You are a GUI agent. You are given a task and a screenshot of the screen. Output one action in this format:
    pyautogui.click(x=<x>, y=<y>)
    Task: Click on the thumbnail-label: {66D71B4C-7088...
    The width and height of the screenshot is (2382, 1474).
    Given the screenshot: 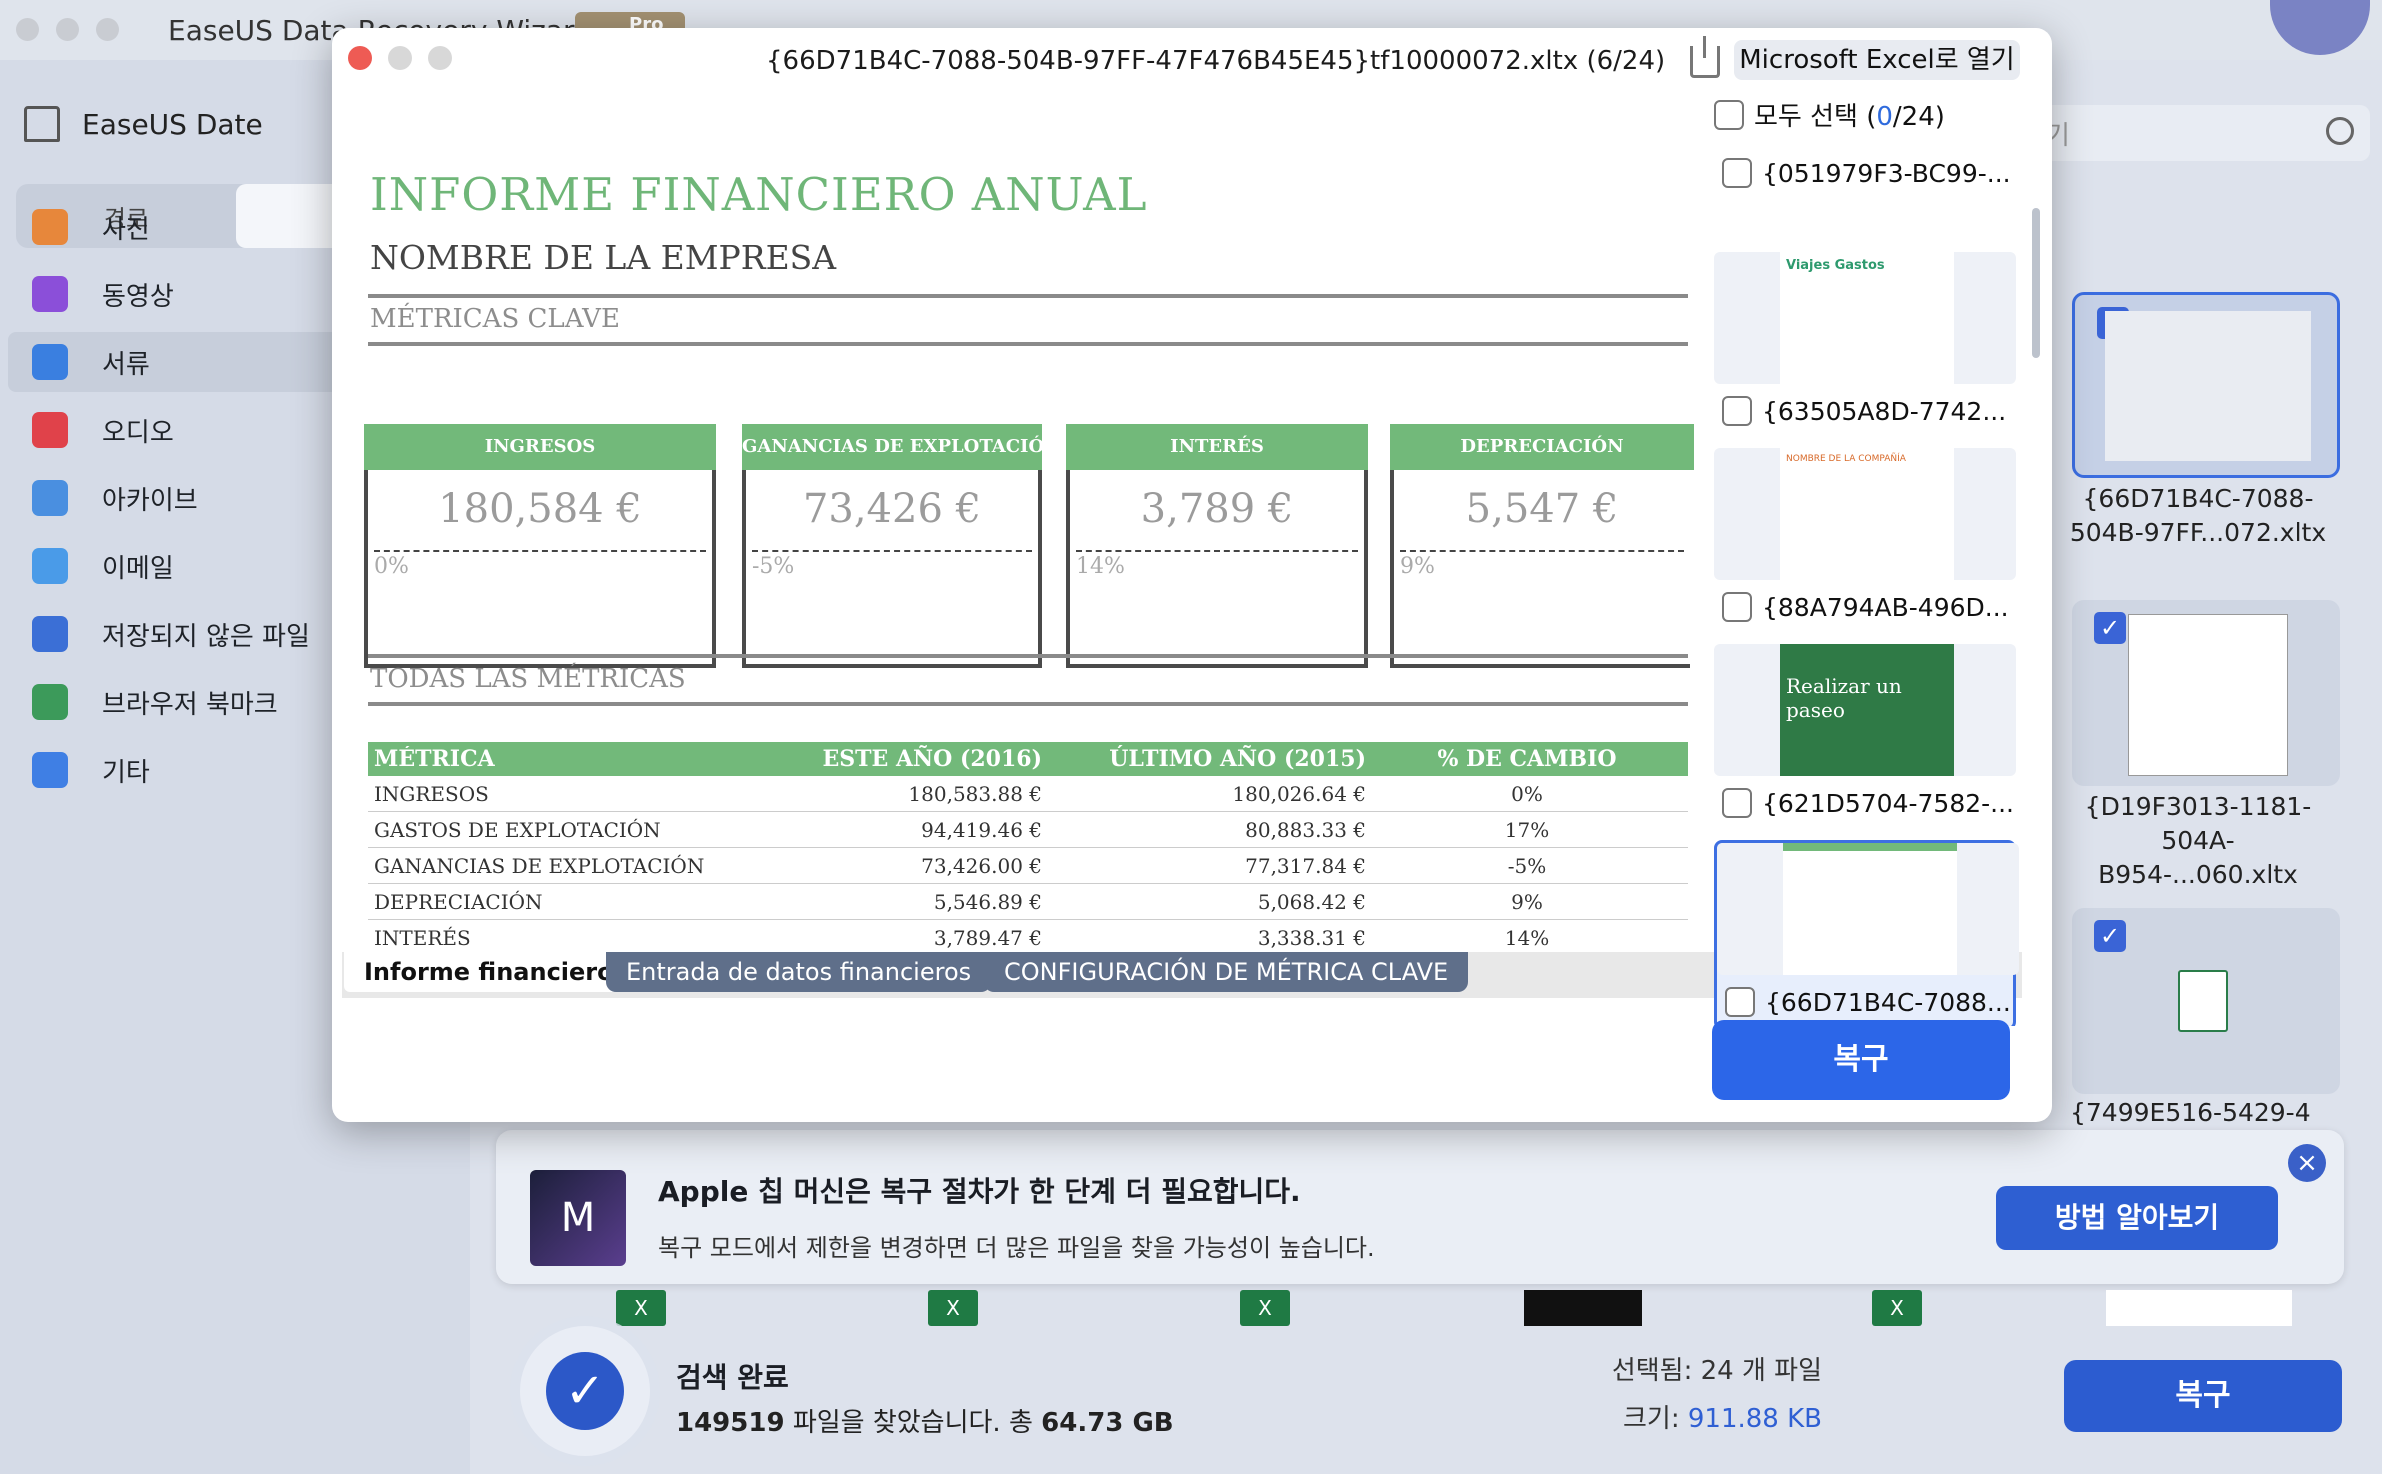 What is the action you would take?
    pyautogui.click(x=1868, y=1002)
    